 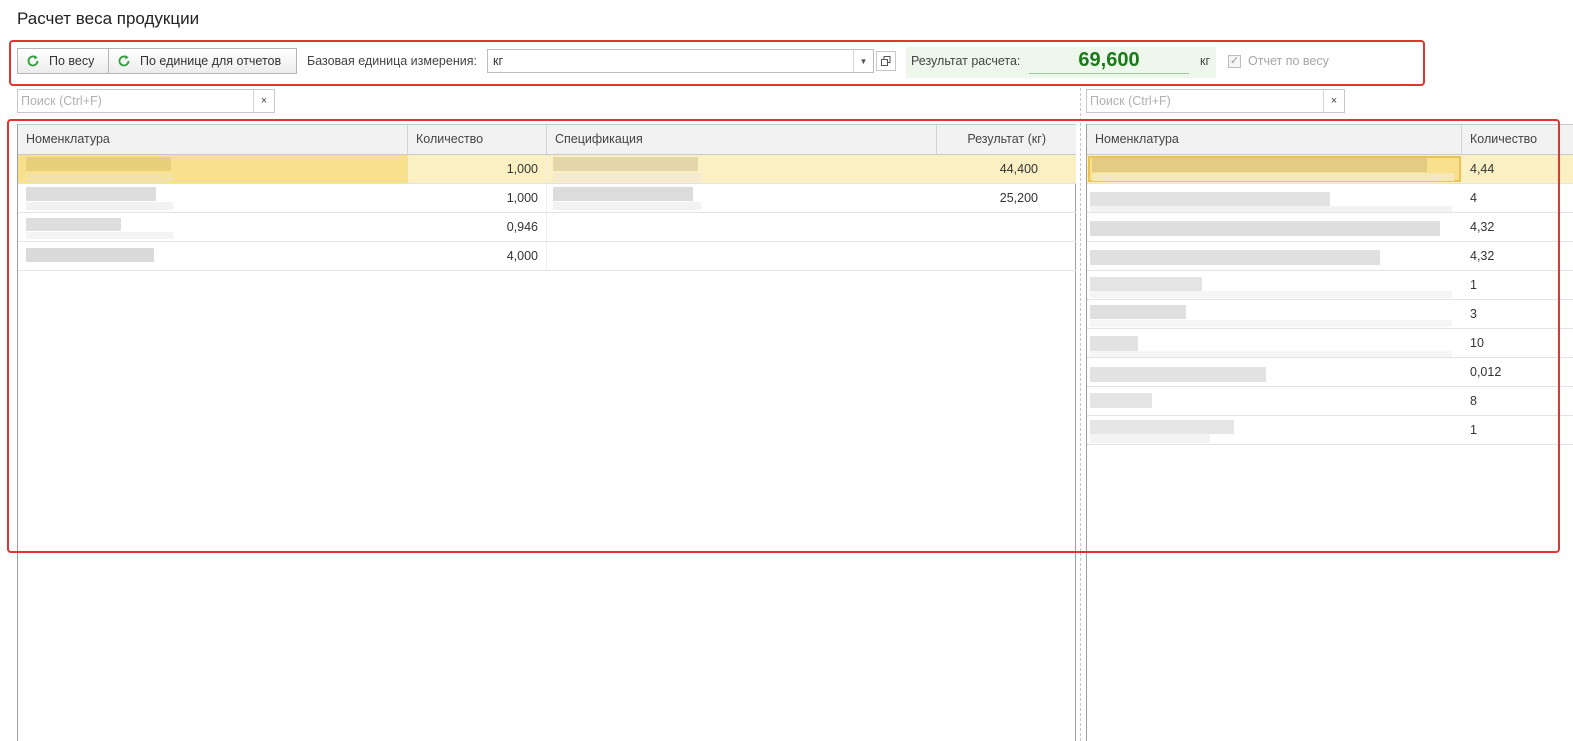 I want to click on by-report-unit-button: По единице для отчетов, so click(x=202, y=61).